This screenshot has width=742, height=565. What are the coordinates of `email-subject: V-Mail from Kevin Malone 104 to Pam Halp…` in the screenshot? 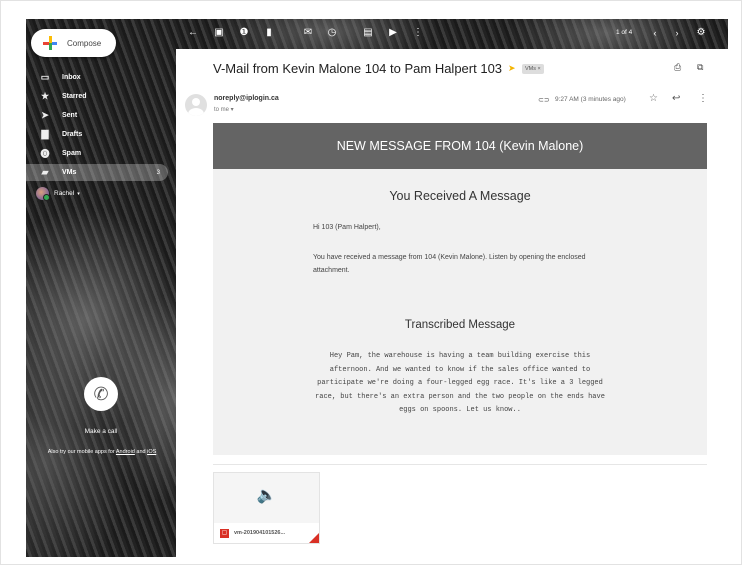 It's located at (358, 68).